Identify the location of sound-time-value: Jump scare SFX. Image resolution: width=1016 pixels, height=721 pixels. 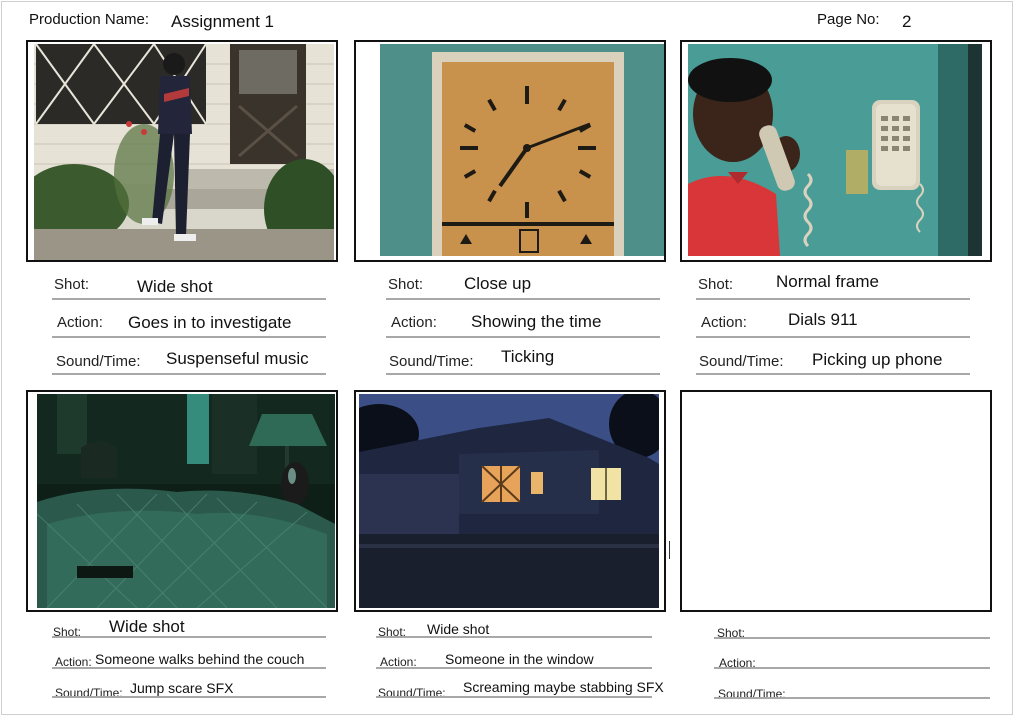
(182, 688).